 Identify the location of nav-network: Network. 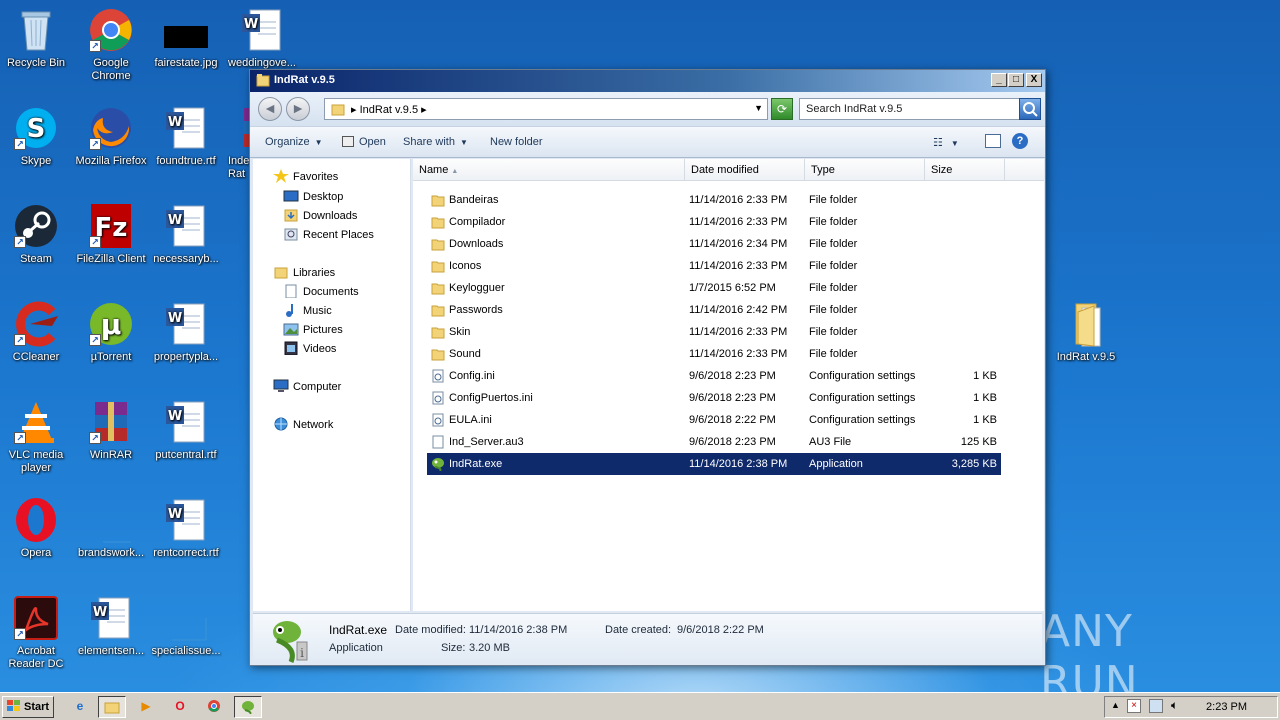
(303, 424).